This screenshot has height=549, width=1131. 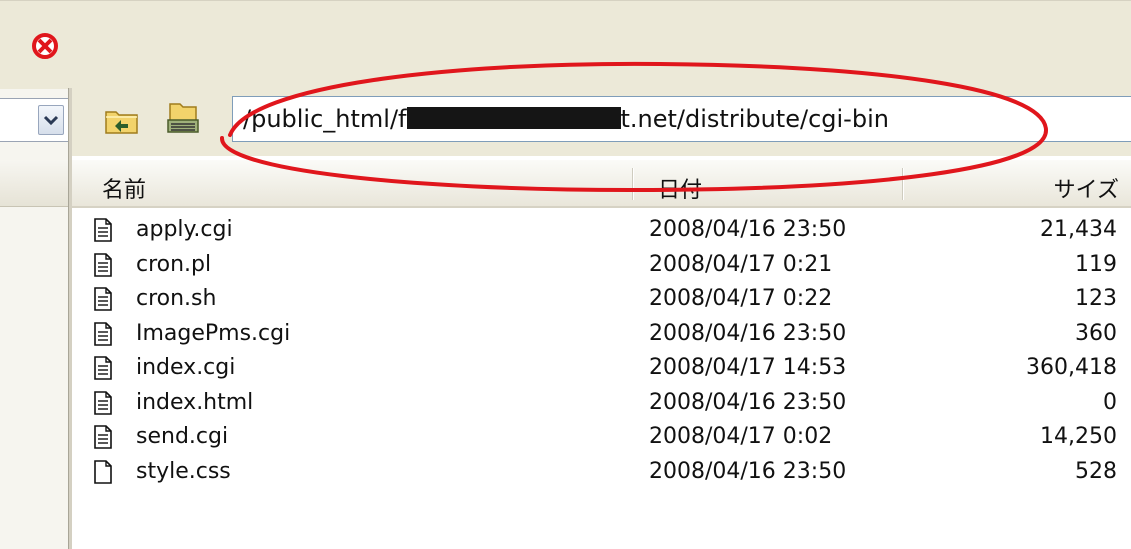 I want to click on file-list-header: 名前 日付 サイズ, so click(x=601, y=184).